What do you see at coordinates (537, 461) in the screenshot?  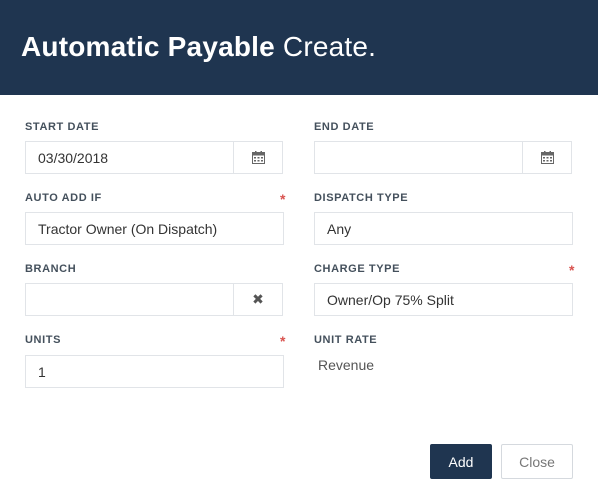 I see `close-button: Close` at bounding box center [537, 461].